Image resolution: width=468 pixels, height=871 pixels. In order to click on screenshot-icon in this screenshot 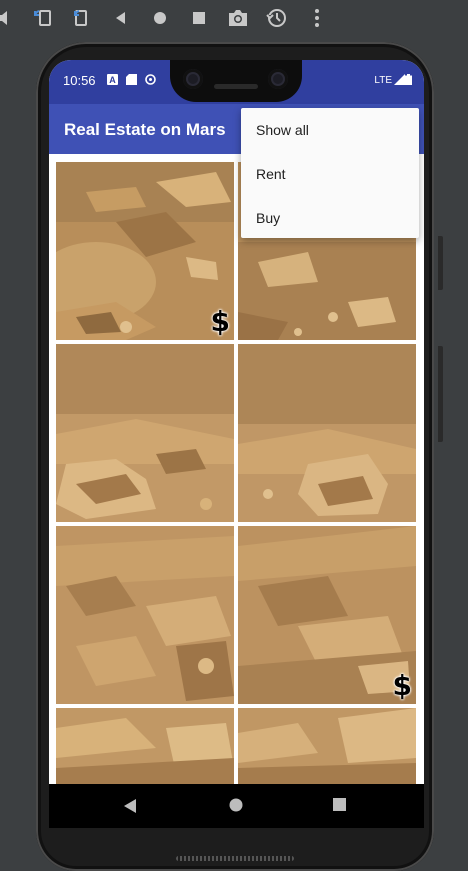, I will do `click(238, 18)`.